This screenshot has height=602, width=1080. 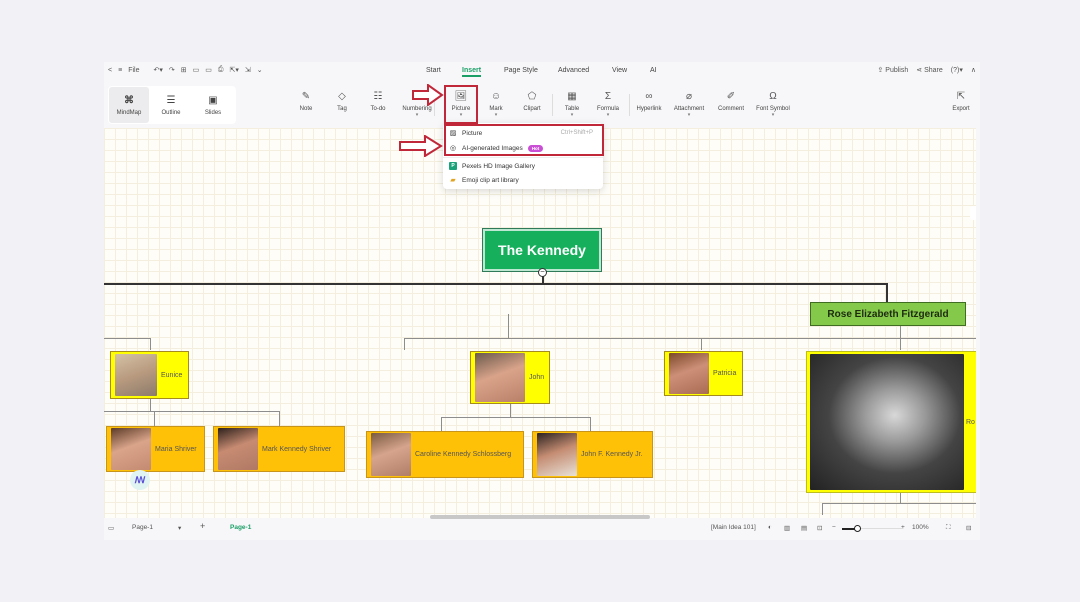 What do you see at coordinates (903, 527) in the screenshot?
I see `zoom-in-button: +` at bounding box center [903, 527].